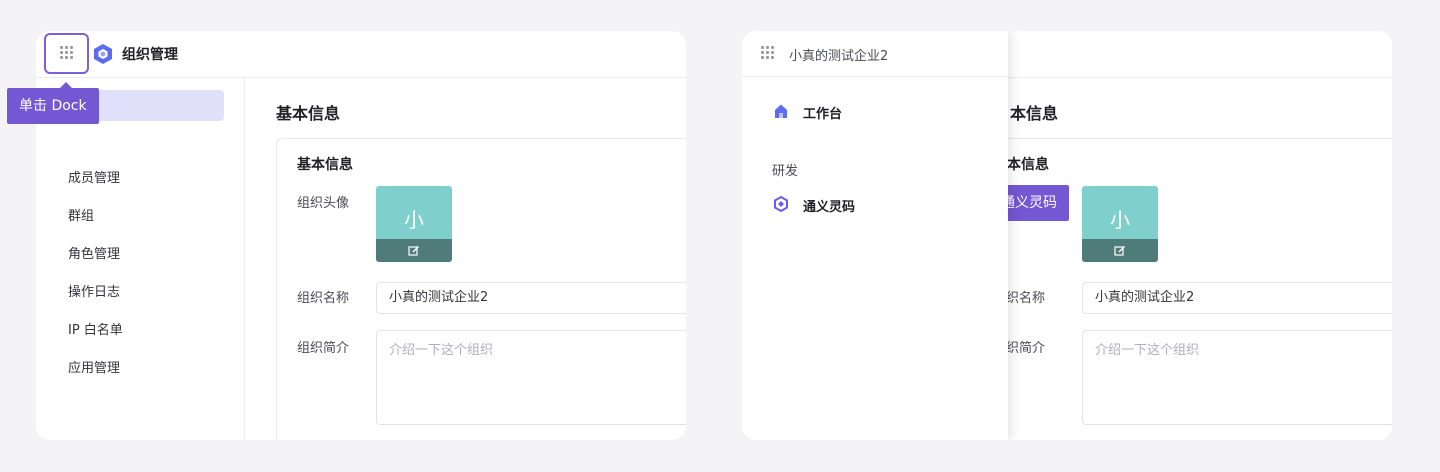 The height and width of the screenshot is (472, 1440). What do you see at coordinates (1034, 113) in the screenshot?
I see `page-title-behind: 本信息` at bounding box center [1034, 113].